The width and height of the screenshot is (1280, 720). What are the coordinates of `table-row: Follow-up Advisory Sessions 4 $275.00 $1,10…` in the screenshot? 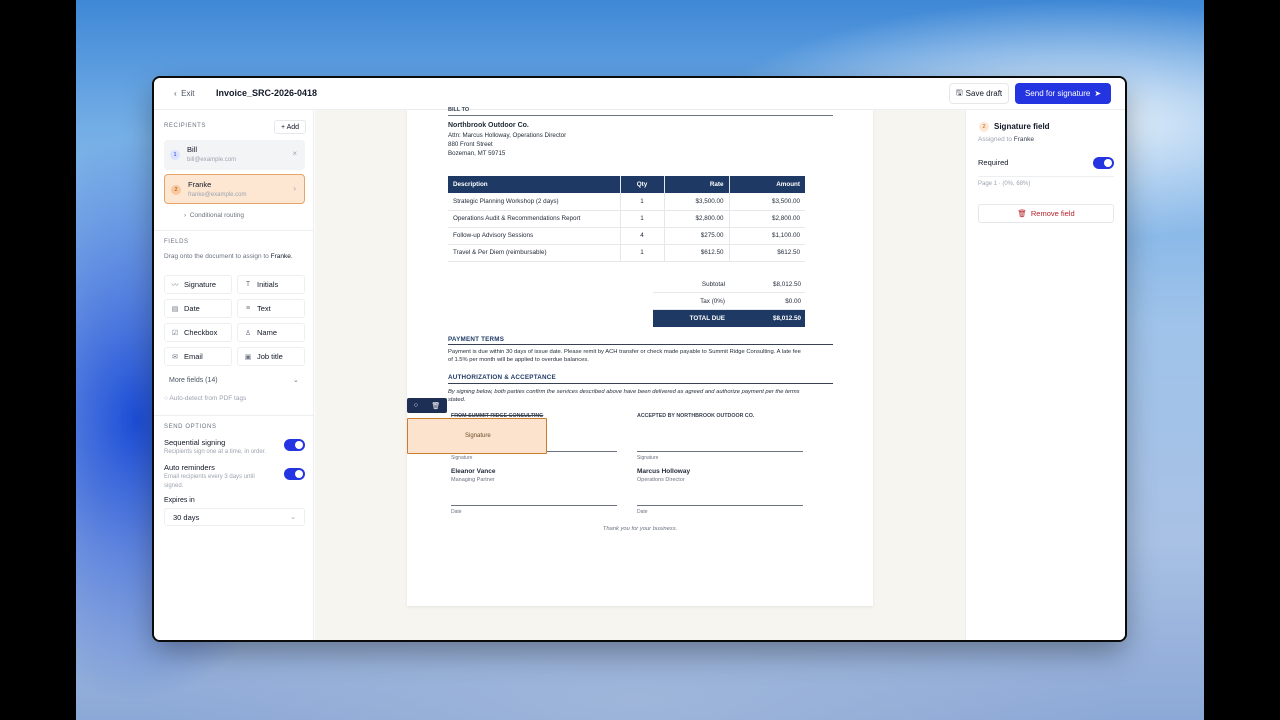 It's located at (626, 236).